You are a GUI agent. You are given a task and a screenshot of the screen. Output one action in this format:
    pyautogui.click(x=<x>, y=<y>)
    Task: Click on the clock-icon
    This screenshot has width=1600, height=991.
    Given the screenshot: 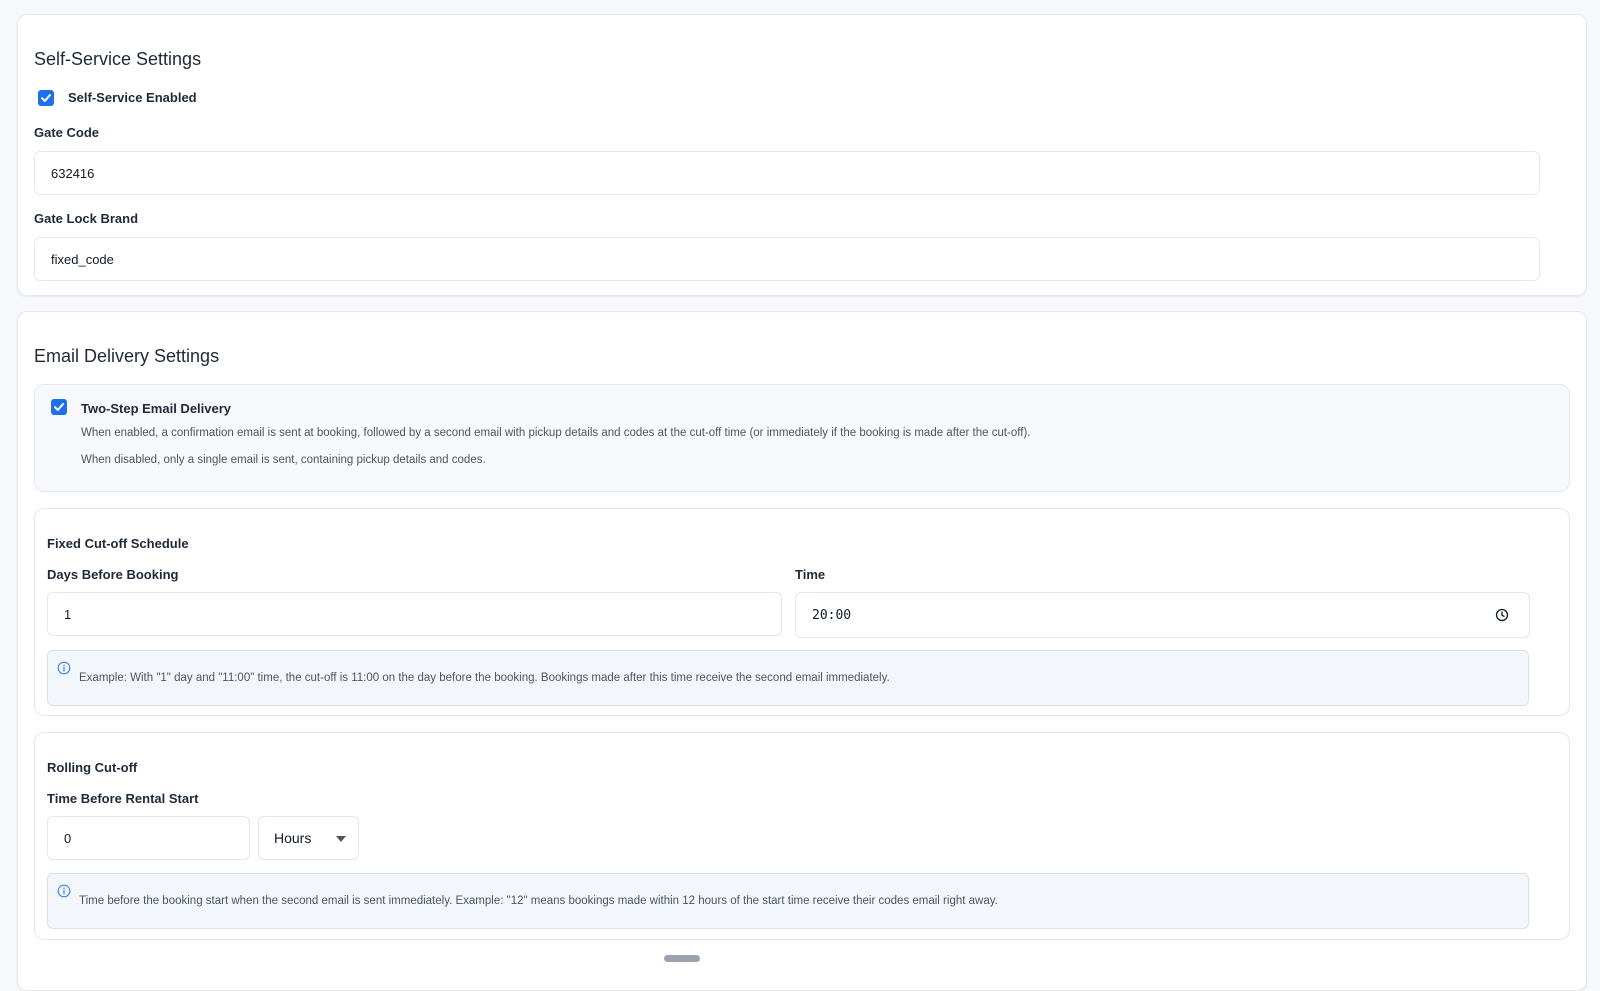 What is the action you would take?
    pyautogui.click(x=1502, y=615)
    